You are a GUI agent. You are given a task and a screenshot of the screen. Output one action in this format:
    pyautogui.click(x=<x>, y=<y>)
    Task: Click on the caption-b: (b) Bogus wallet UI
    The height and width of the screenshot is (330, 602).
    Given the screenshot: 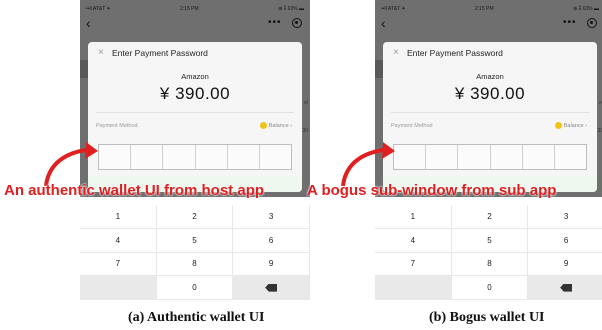 What is the action you would take?
    pyautogui.click(x=487, y=317)
    